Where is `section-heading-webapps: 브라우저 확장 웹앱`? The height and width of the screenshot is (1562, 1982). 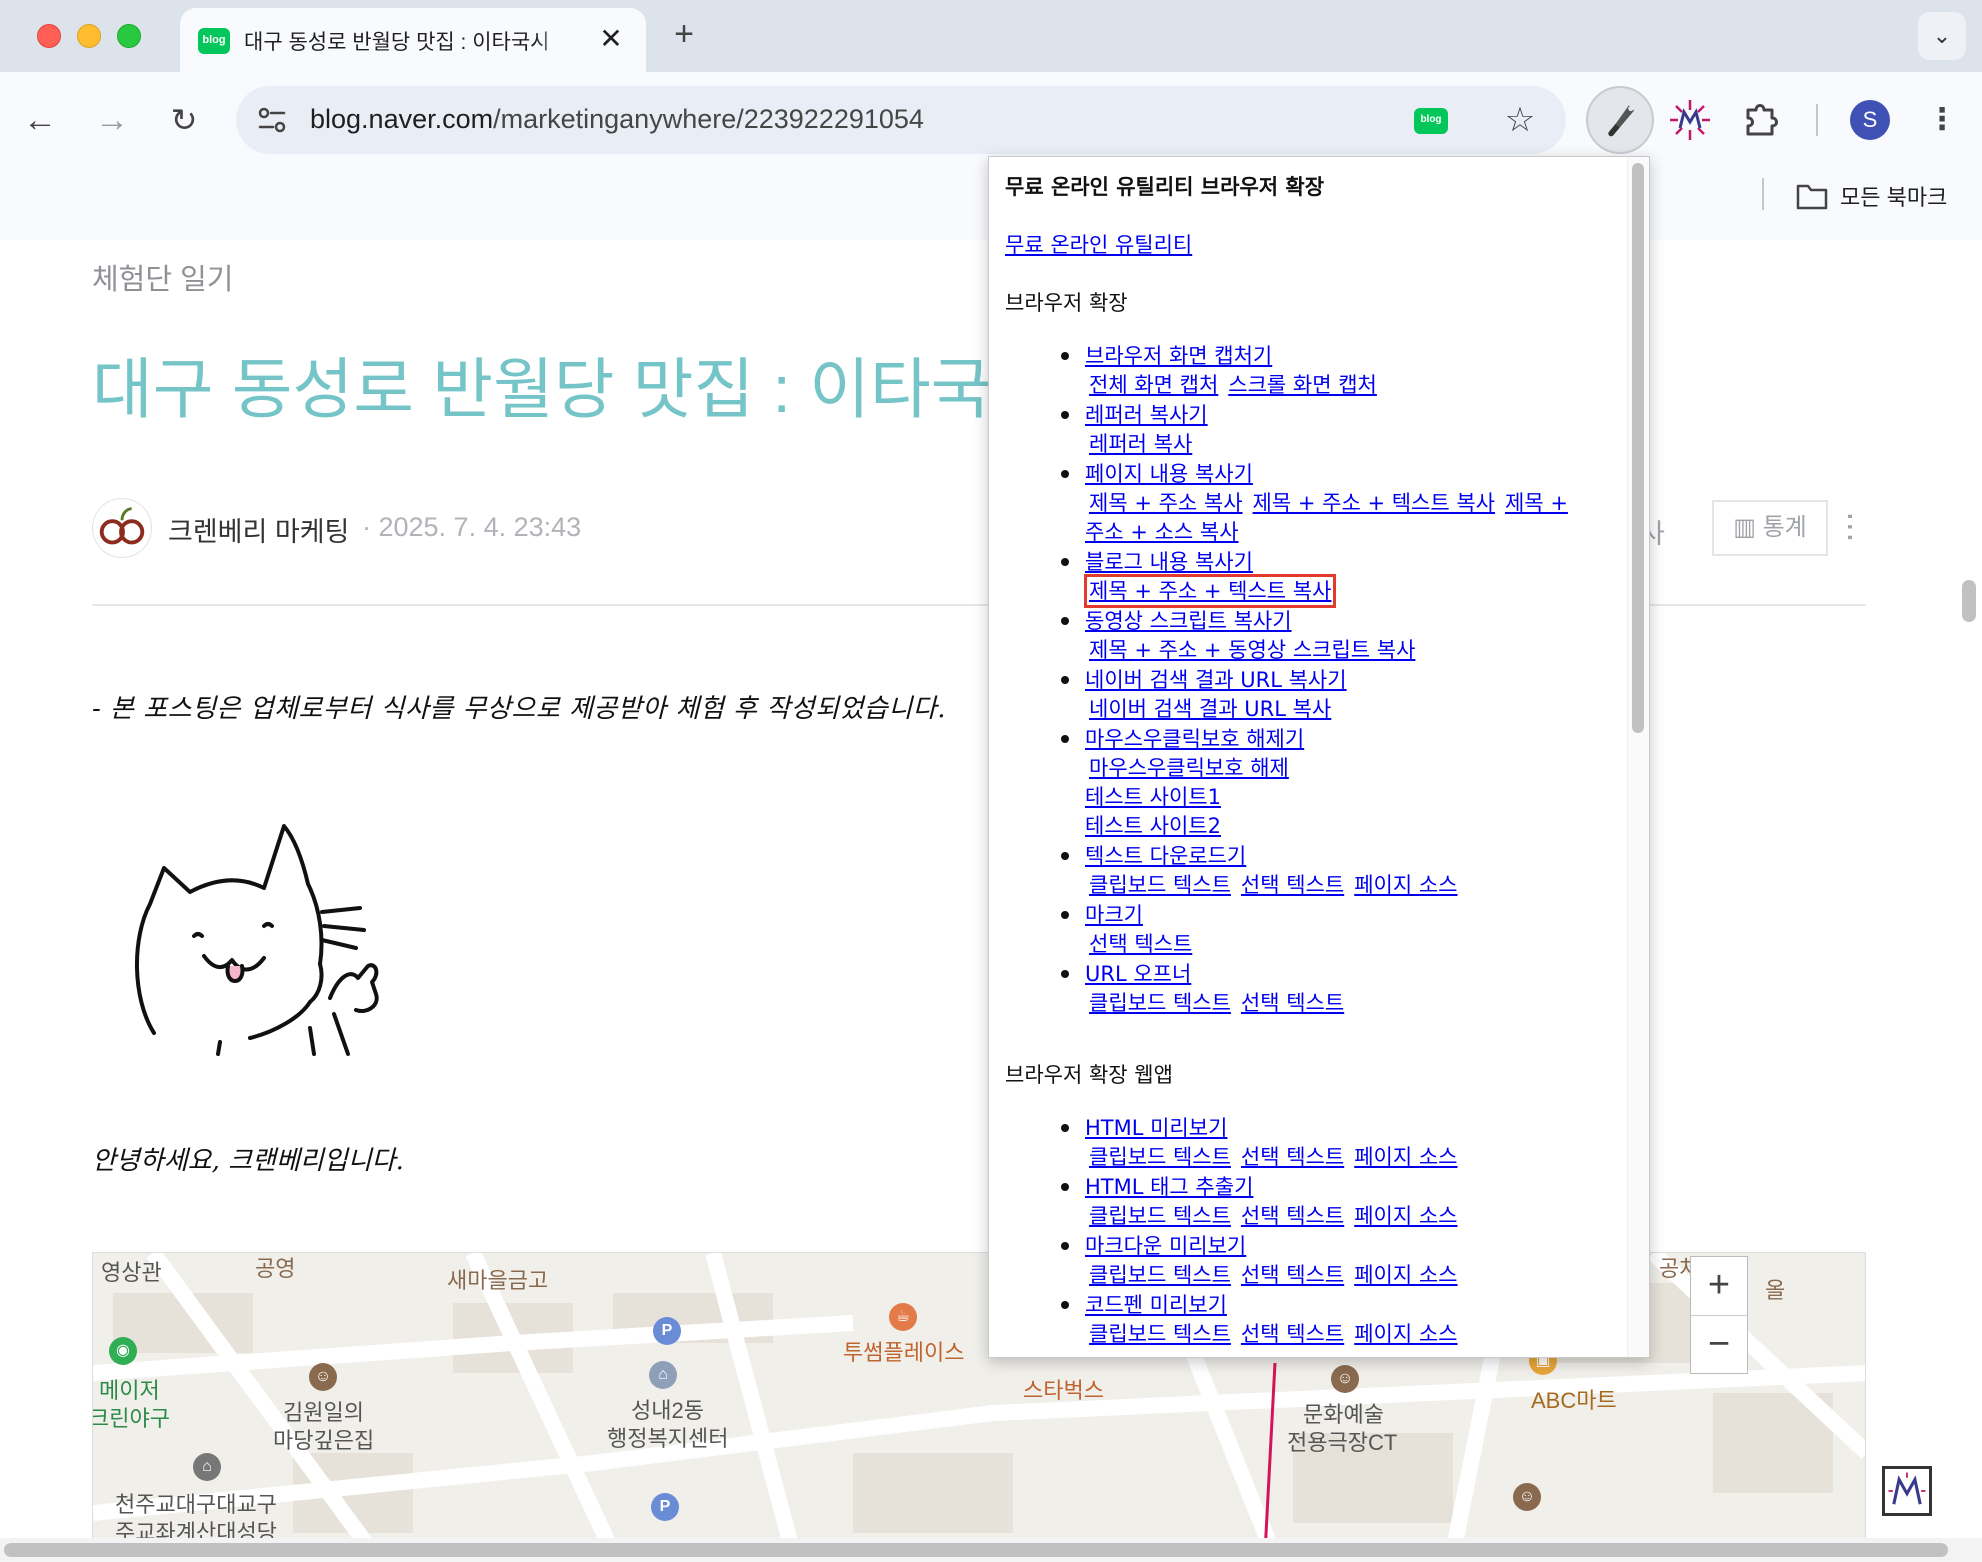 section-heading-webapps: 브라우저 확장 웹앱 is located at coordinates (1089, 1075).